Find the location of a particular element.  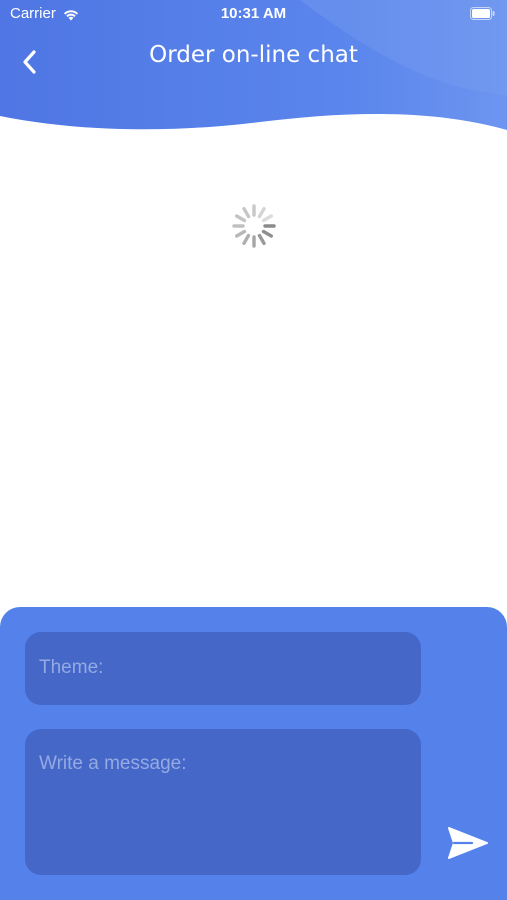

message-placeholder: Write a message: is located at coordinates (113, 763).